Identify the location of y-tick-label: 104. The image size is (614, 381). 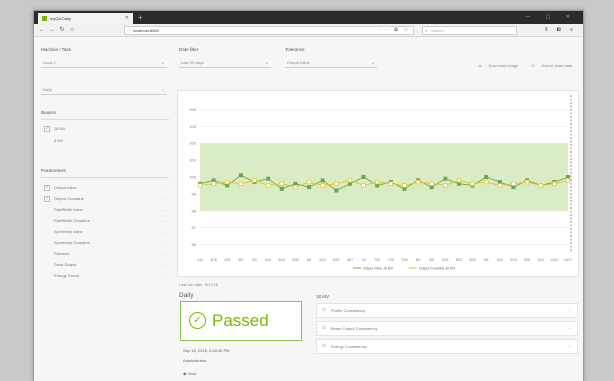
(192, 109).